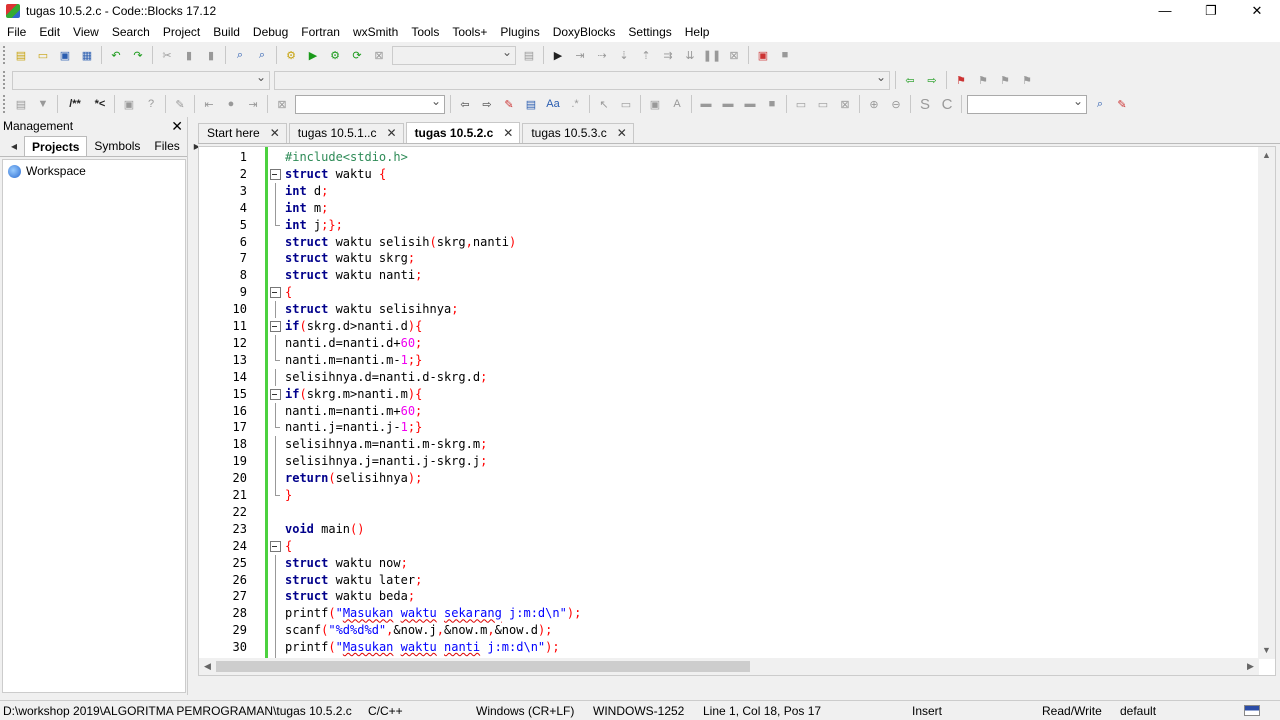 This screenshot has height=720, width=1280. What do you see at coordinates (729, 529) in the screenshot?
I see `code-line: 23 void main()` at bounding box center [729, 529].